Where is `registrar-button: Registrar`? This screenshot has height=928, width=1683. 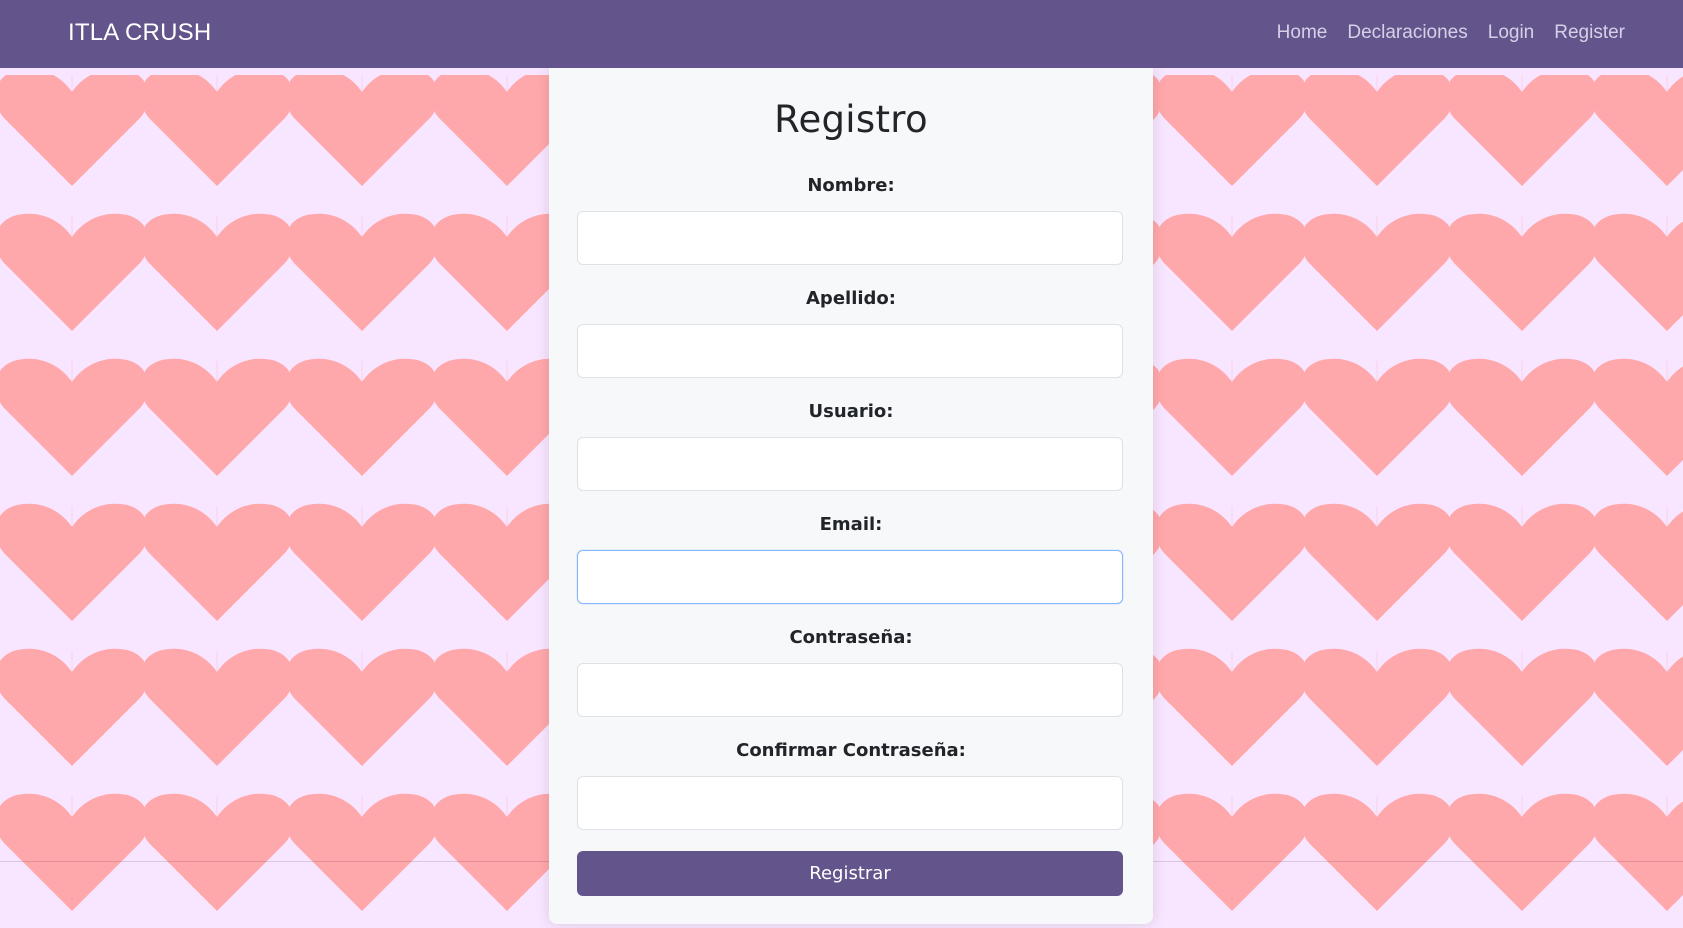
registrar-button: Registrar is located at coordinates (850, 873).